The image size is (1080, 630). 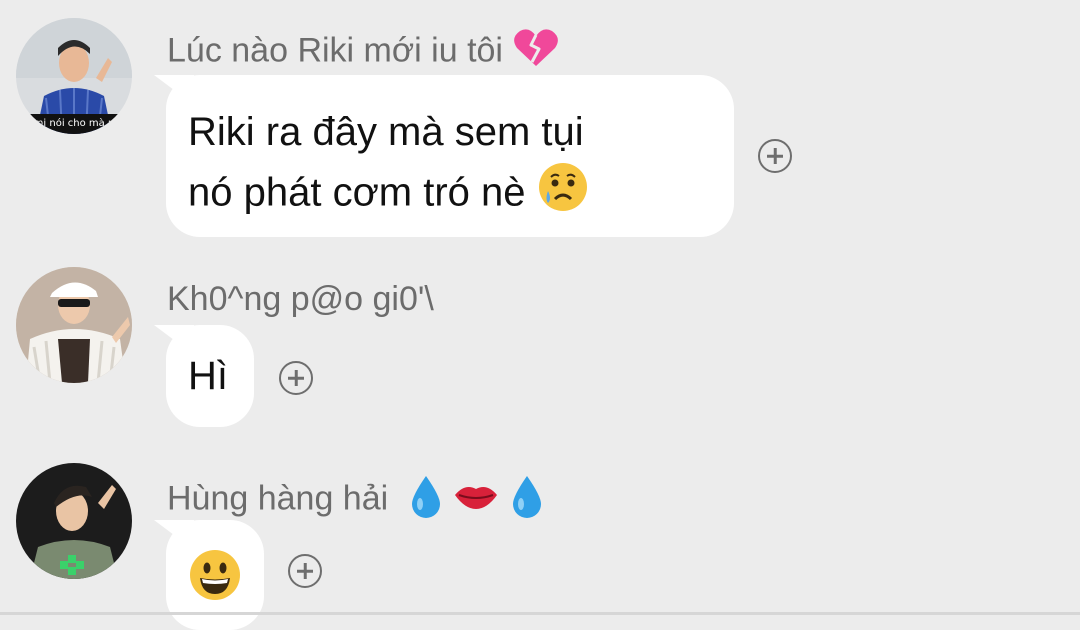 I want to click on sender-name: Kh0^ng p@o gi0'\, so click(x=300, y=299).